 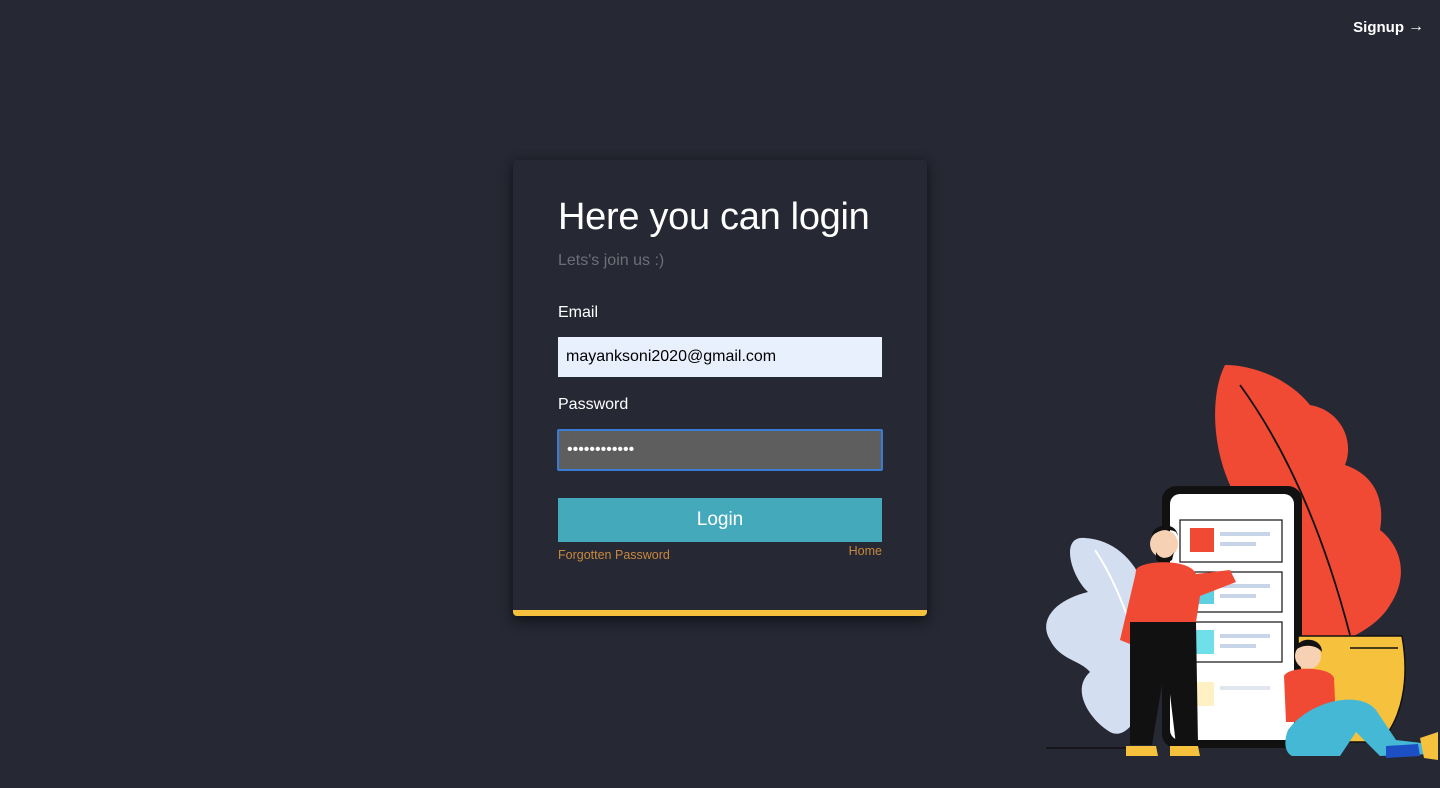 What do you see at coordinates (865, 551) in the screenshot?
I see `home-link: Home` at bounding box center [865, 551].